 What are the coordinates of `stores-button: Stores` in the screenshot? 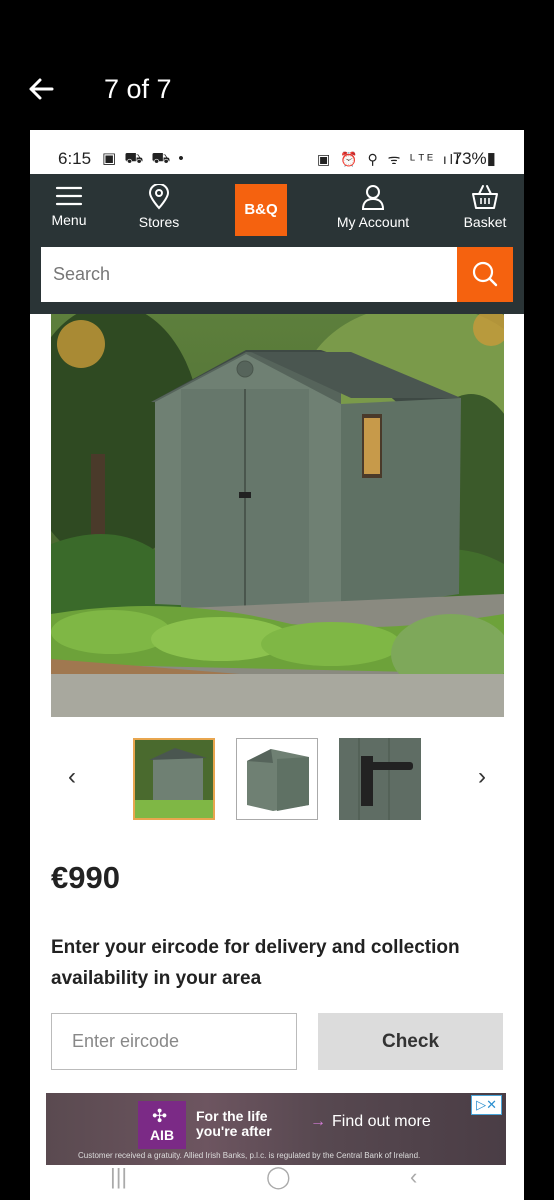 It's located at (159, 207).